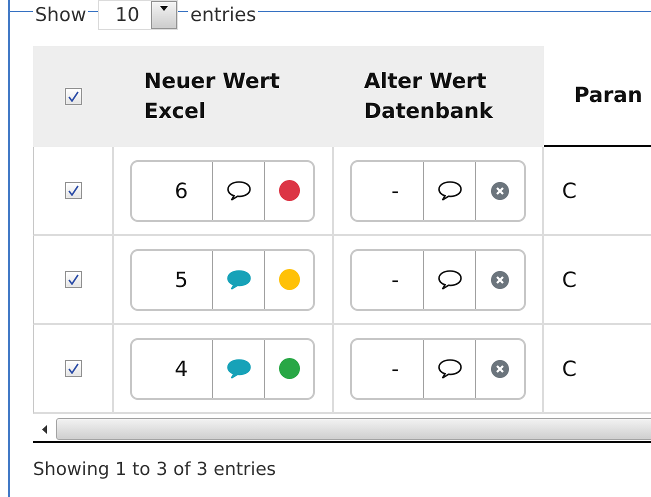  Describe the element at coordinates (73, 96) in the screenshot. I see `select-all-checkbox` at that location.